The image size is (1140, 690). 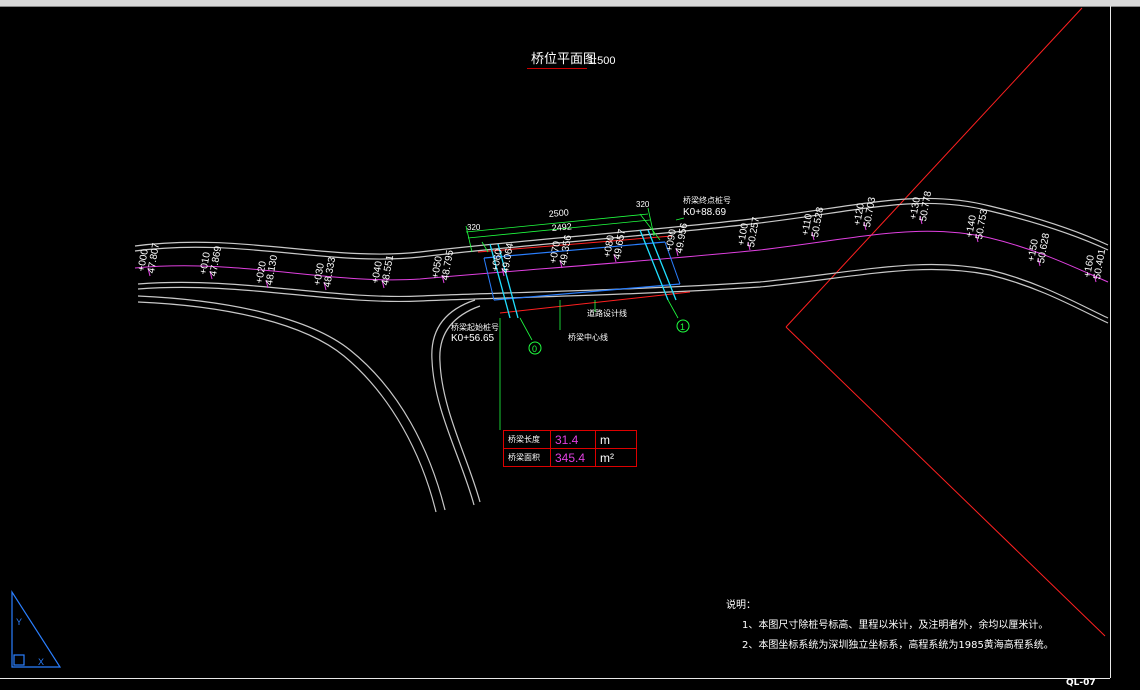 I want to click on station-elevation: 49.064, so click(x=508, y=258).